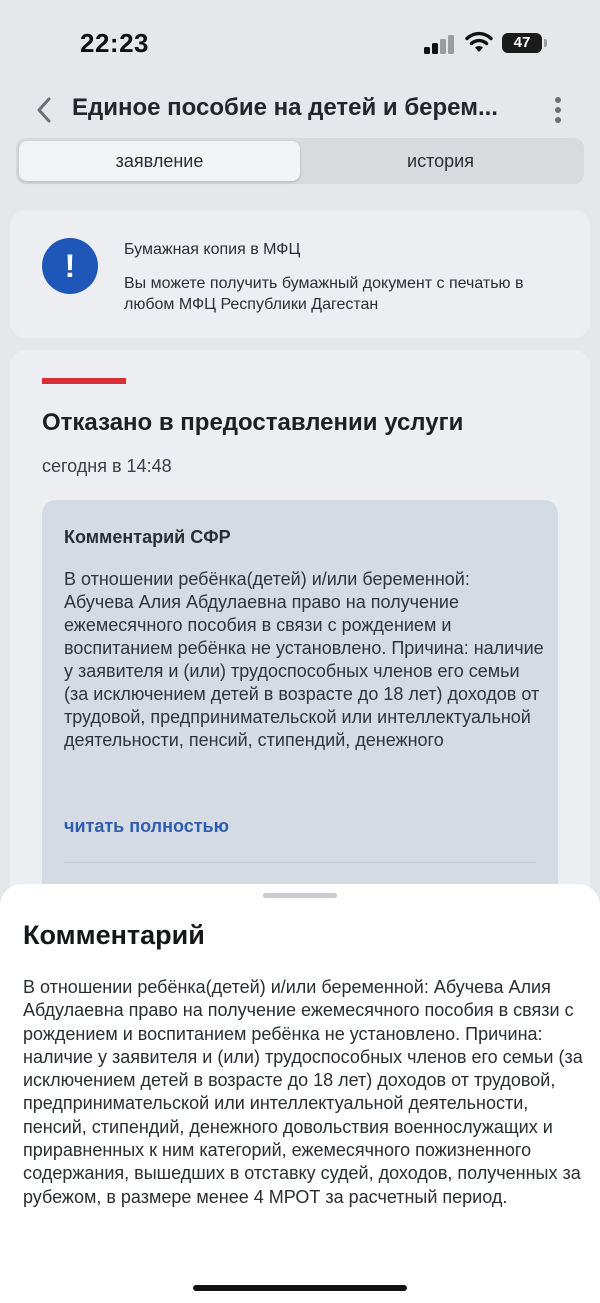  Describe the element at coordinates (300, 862) in the screenshot. I see `divider` at that location.